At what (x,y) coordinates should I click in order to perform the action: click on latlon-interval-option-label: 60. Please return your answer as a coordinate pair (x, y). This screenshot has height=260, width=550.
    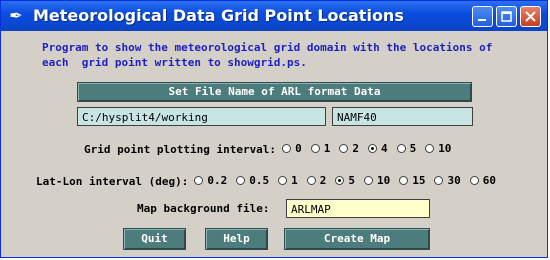
    Looking at the image, I should click on (489, 180).